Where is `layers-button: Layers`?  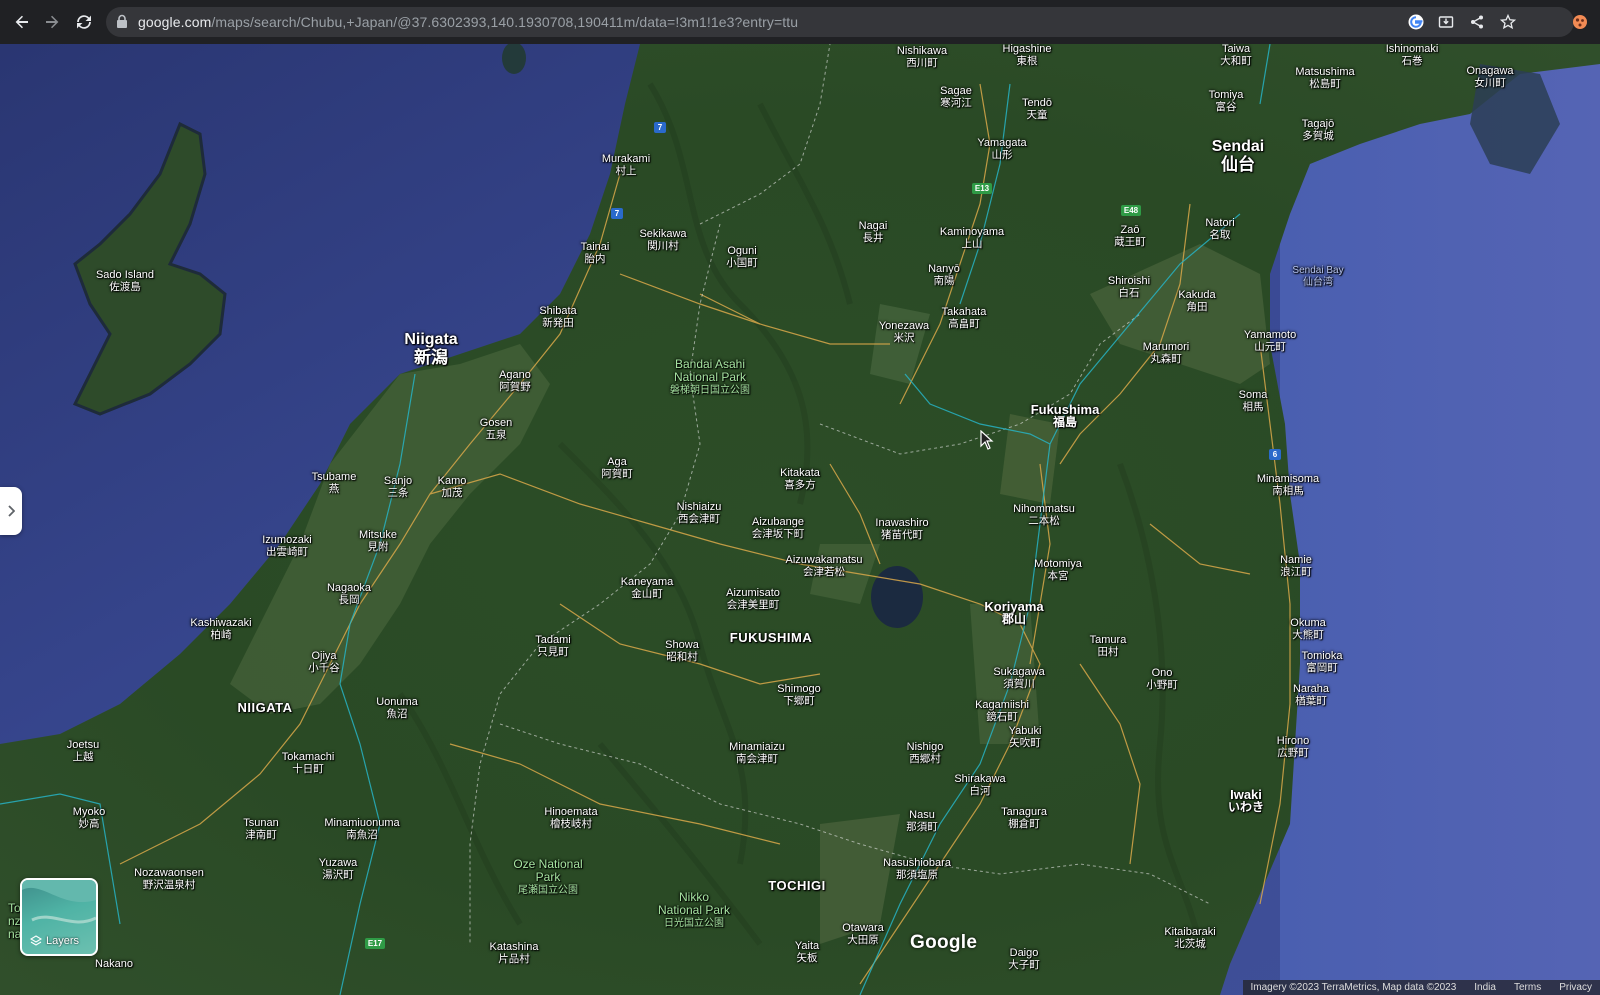
layers-button: Layers is located at coordinates (59, 917).